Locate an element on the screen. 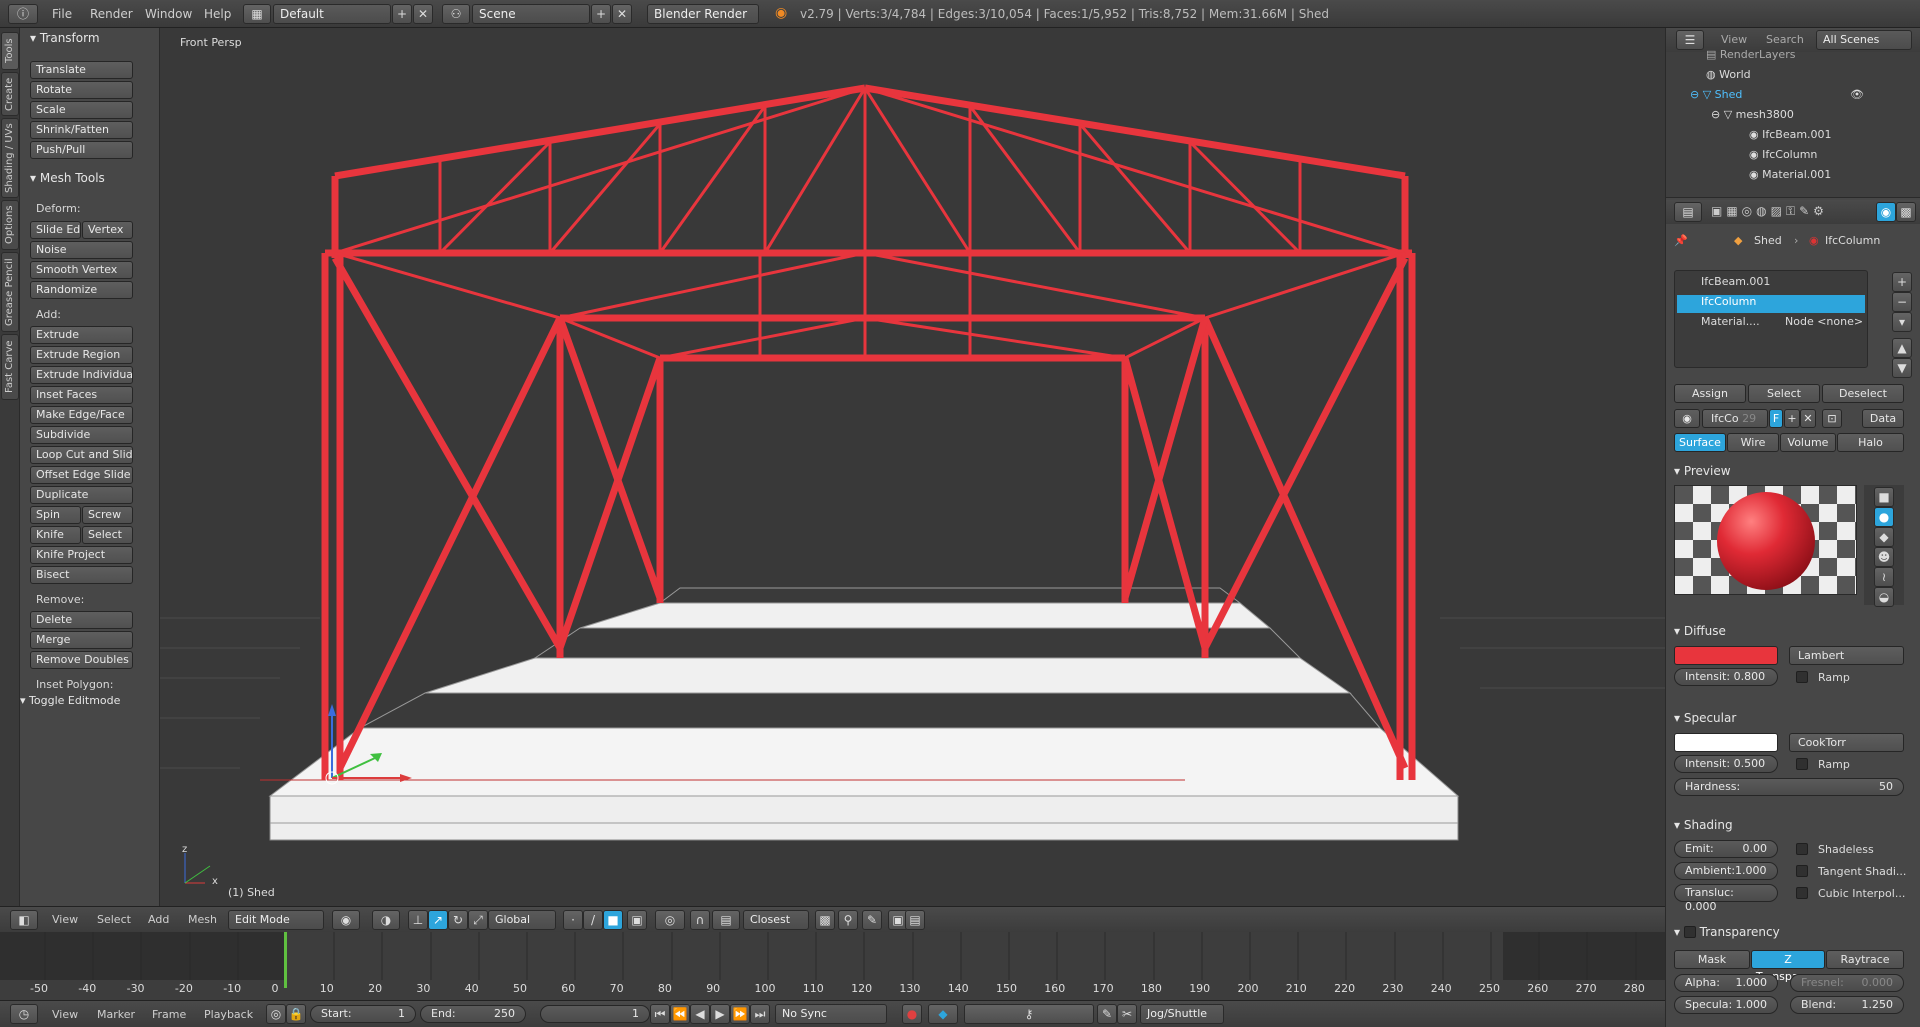 The image size is (1920, 1027). outliner-search-menu: Search is located at coordinates (1785, 39).